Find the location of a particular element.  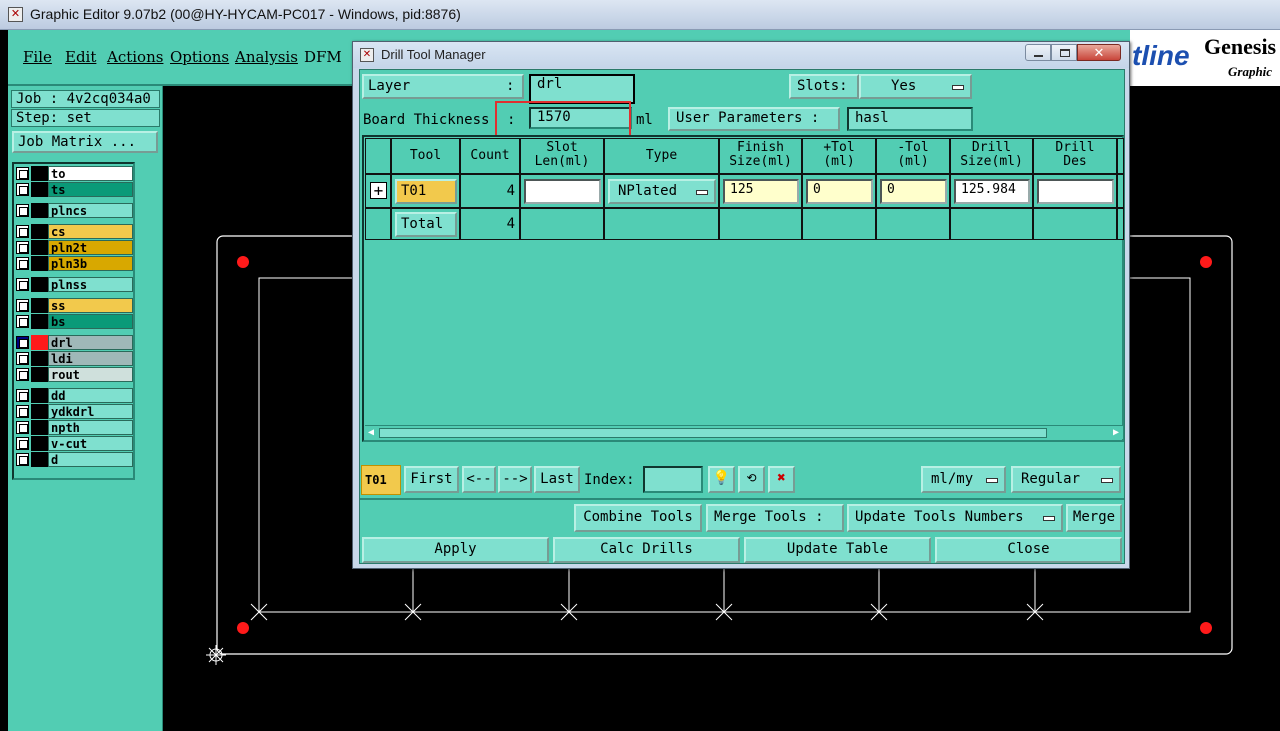

slots-dropdown: Yes is located at coordinates (915, 86).